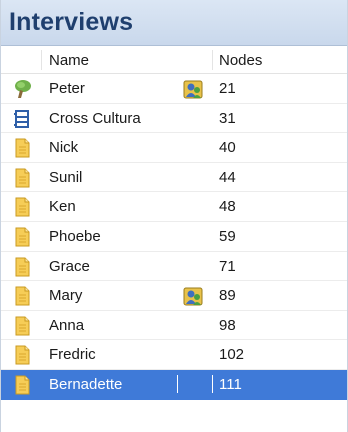 This screenshot has height=432, width=348. Describe the element at coordinates (227, 296) in the screenshot. I see `row-nodes: 89` at that location.